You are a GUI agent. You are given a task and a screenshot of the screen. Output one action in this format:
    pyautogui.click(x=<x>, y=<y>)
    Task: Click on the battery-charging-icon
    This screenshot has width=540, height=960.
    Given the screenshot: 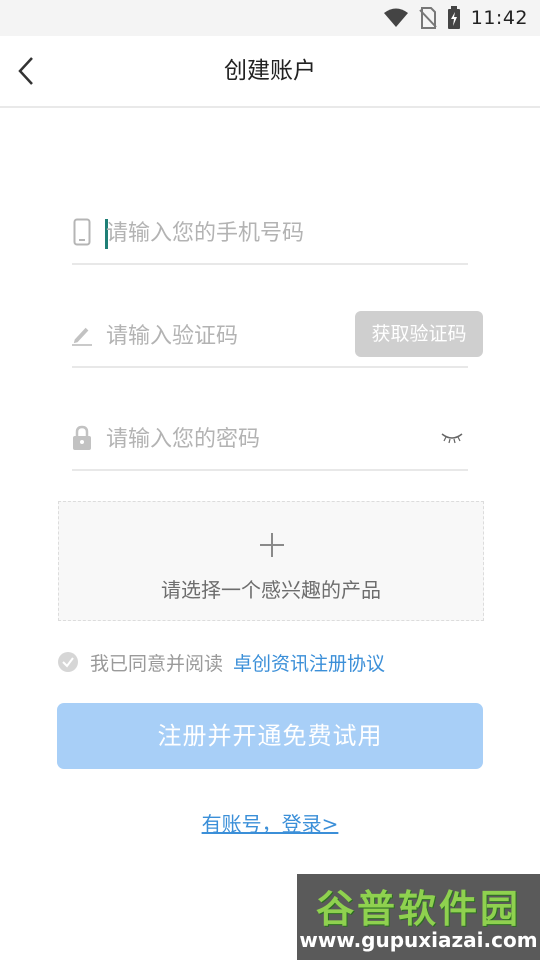 What is the action you would take?
    pyautogui.click(x=453, y=17)
    